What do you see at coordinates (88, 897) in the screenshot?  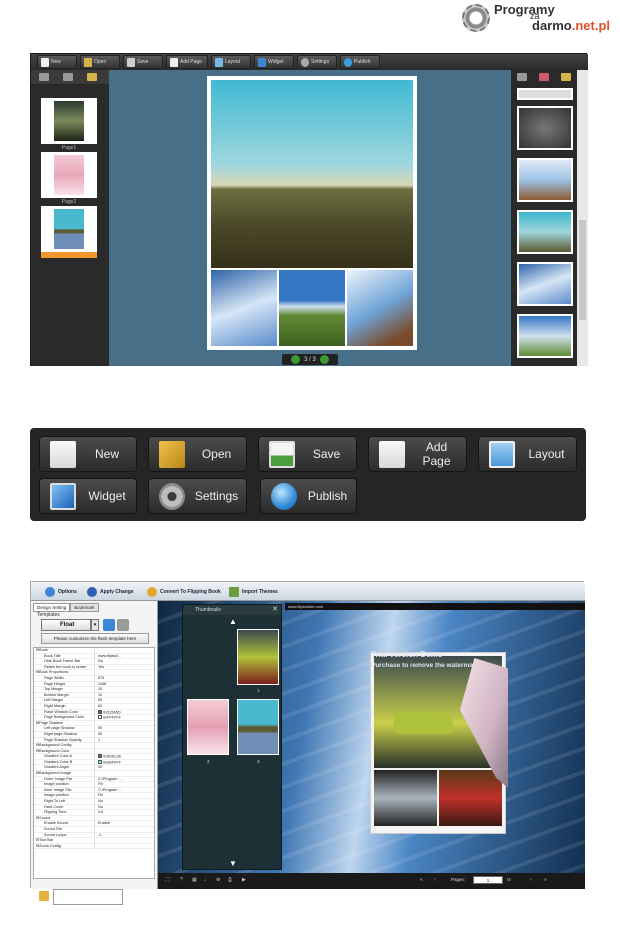 I see `bottom-input-box` at bounding box center [88, 897].